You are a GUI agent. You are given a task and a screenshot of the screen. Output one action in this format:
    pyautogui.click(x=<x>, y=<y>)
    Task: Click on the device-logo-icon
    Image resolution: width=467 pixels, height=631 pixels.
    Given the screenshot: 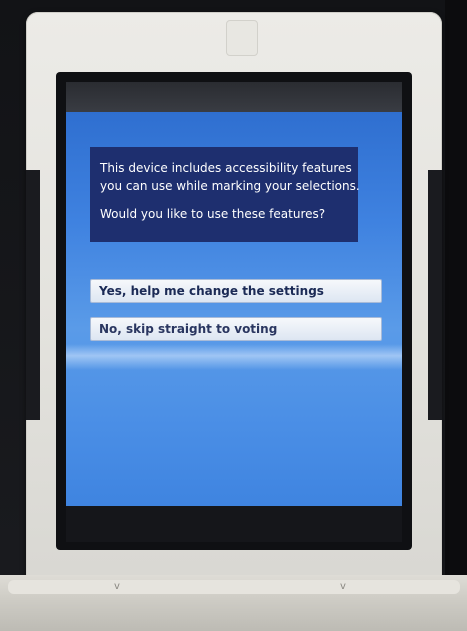 What is the action you would take?
    pyautogui.click(x=242, y=38)
    